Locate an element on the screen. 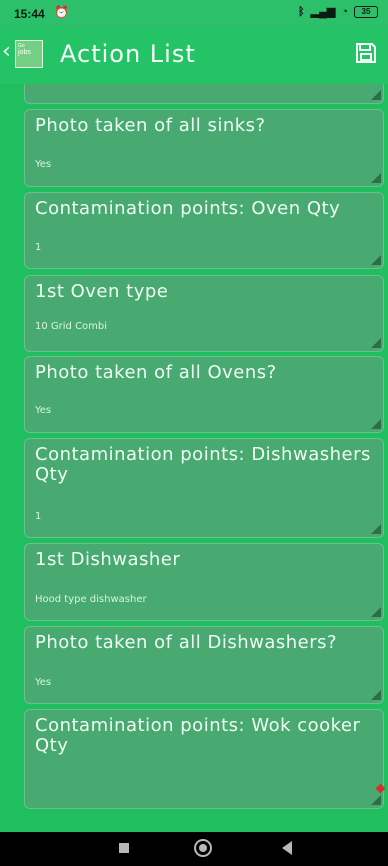 This screenshot has width=388, height=866. item-label: Photo taken of all Ovens? is located at coordinates (156, 372).